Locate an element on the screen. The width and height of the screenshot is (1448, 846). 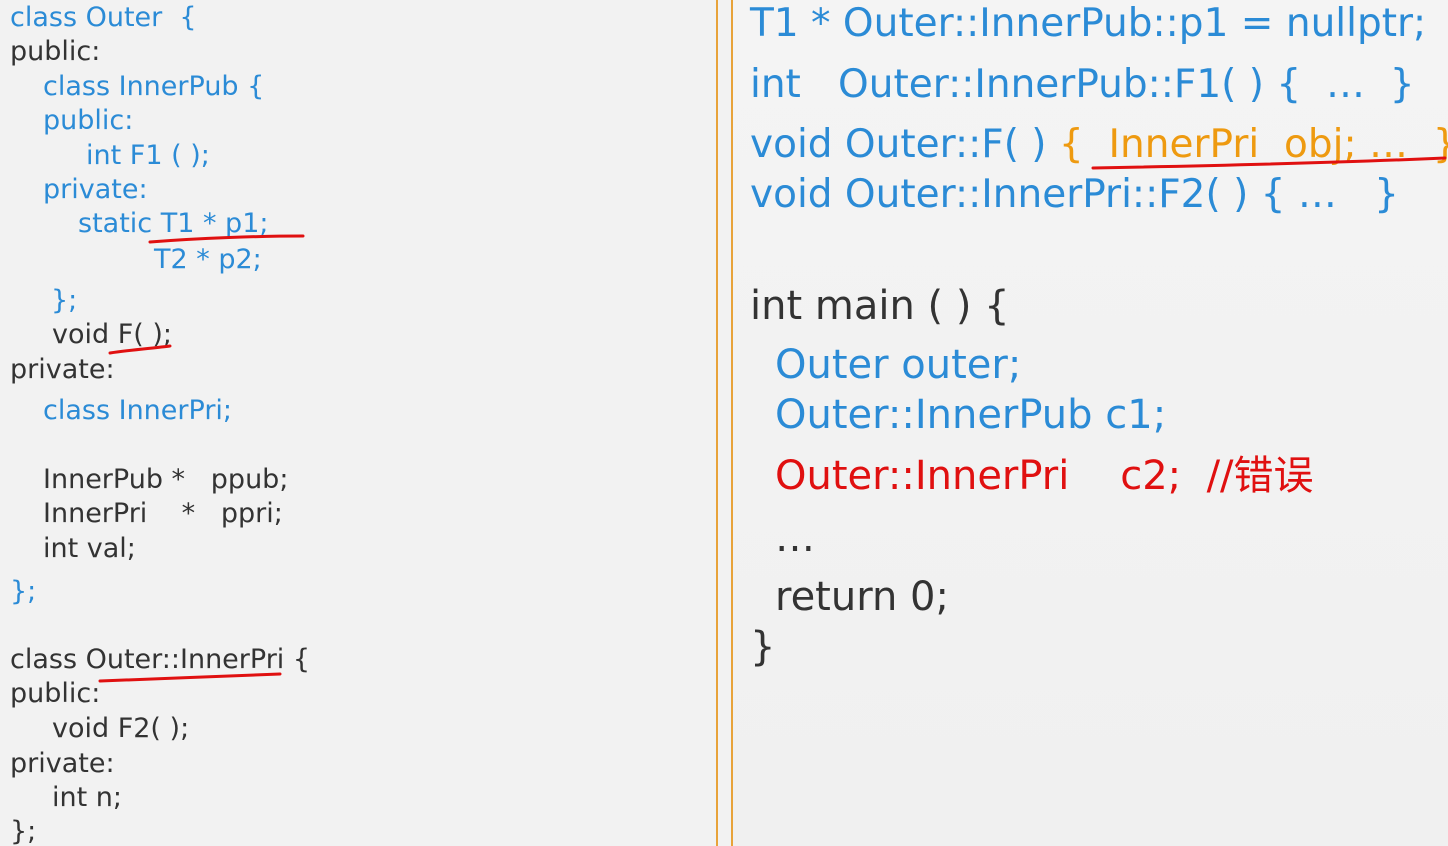
divider-line-left is located at coordinates (717, 423).